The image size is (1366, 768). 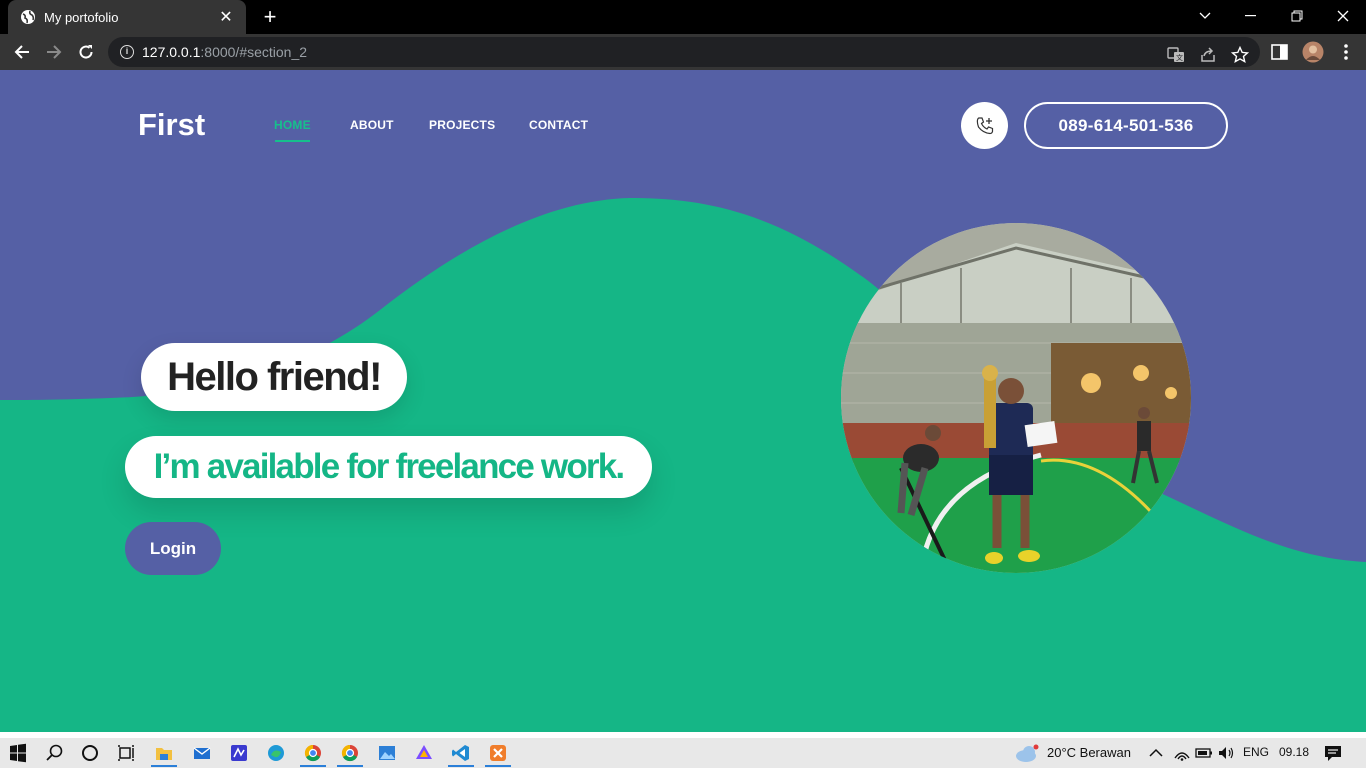 What do you see at coordinates (387, 753) in the screenshot?
I see `photos-icon` at bounding box center [387, 753].